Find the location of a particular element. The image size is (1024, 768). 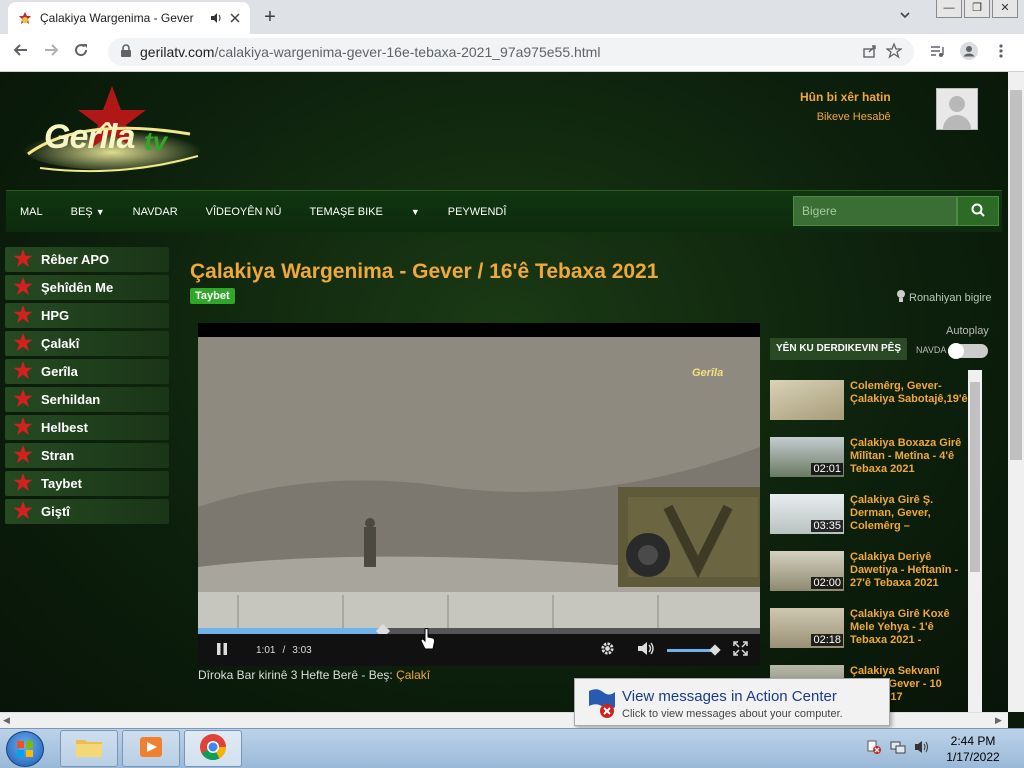

browser-tab: Çalakiya Wargenima - Gever is located at coordinates (129, 18).